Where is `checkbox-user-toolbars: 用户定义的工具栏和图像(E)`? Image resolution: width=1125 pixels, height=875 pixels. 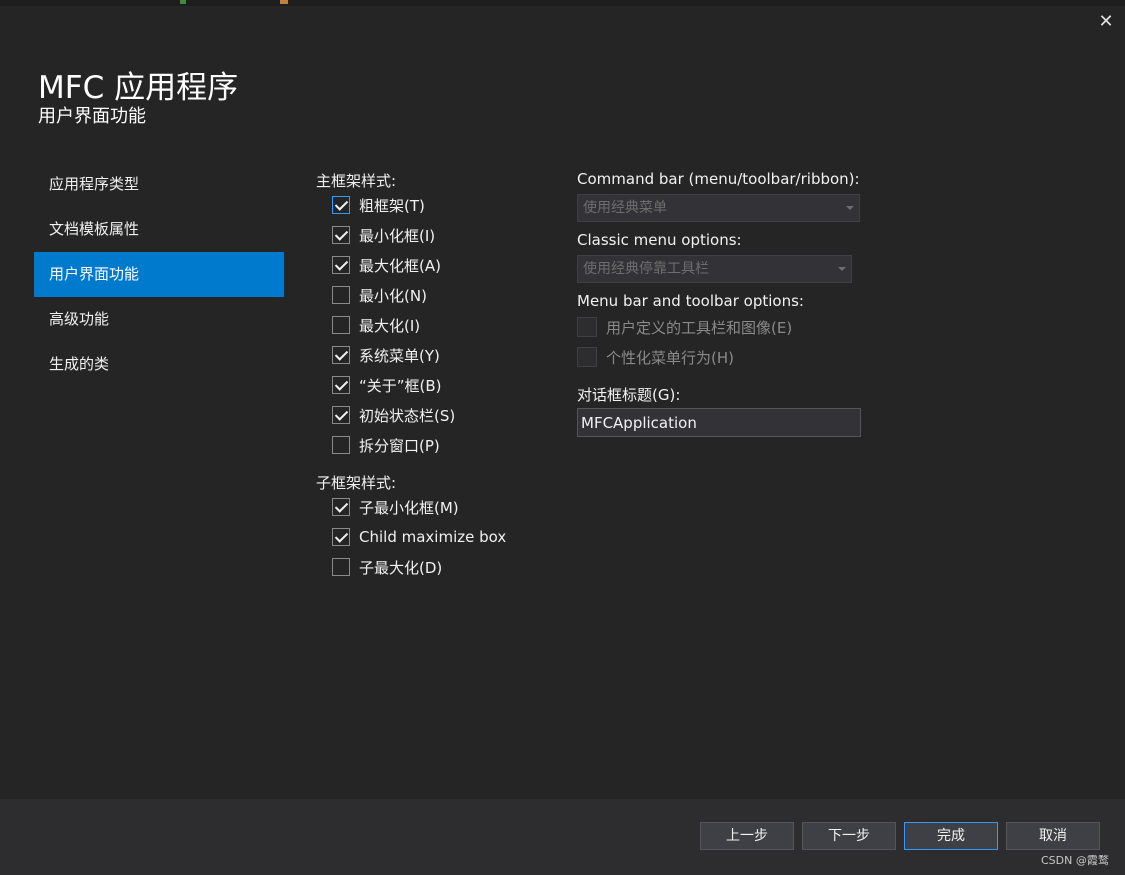
checkbox-user-toolbars: 用户定义的工具栏和图像(E) is located at coordinates (684, 327).